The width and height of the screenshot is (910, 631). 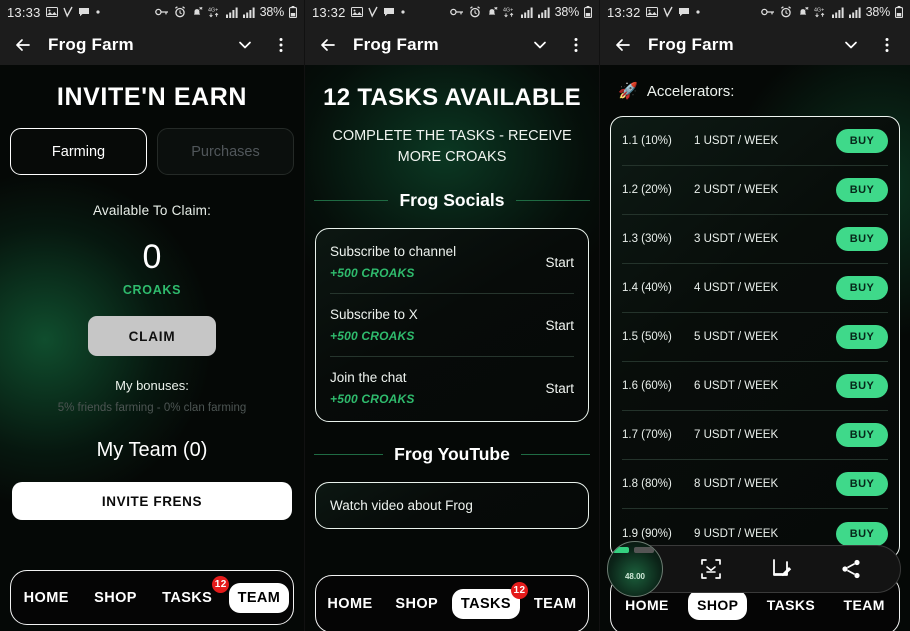 I want to click on screenshot-thumbnail: 48.00, so click(x=635, y=569).